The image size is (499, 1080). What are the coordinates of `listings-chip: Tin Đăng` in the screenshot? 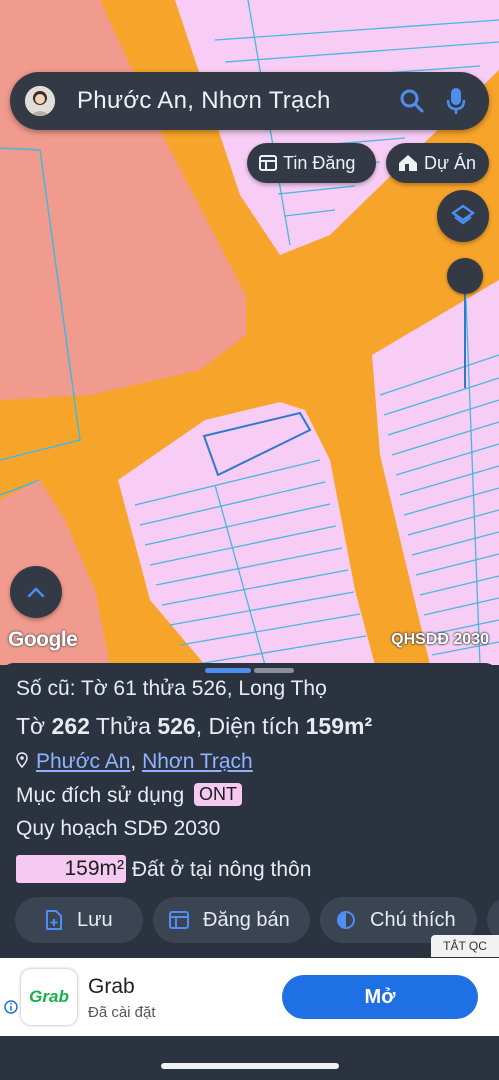 It's located at (311, 163).